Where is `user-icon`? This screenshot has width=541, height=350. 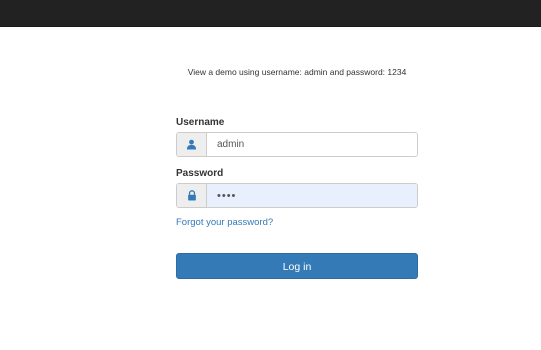
user-icon is located at coordinates (192, 144).